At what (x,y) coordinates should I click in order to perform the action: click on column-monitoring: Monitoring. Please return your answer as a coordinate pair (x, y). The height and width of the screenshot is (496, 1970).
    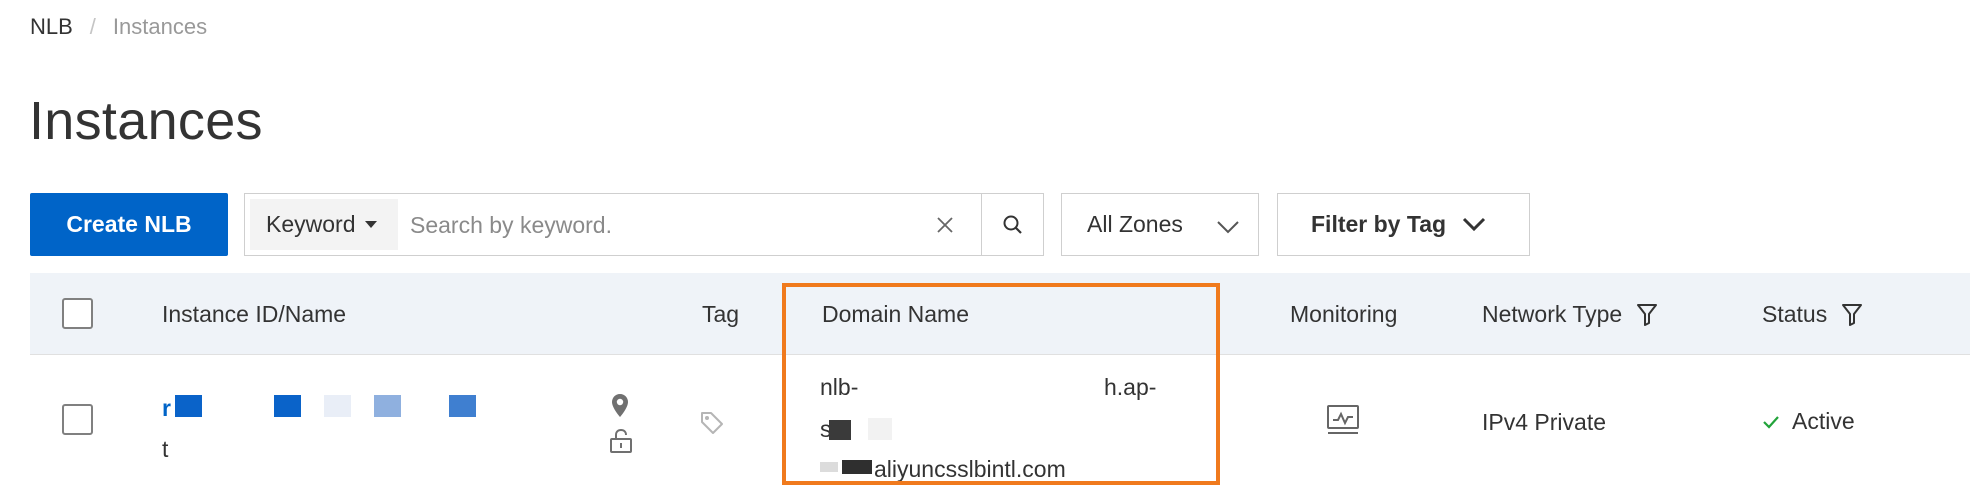
    Looking at the image, I should click on (1344, 314).